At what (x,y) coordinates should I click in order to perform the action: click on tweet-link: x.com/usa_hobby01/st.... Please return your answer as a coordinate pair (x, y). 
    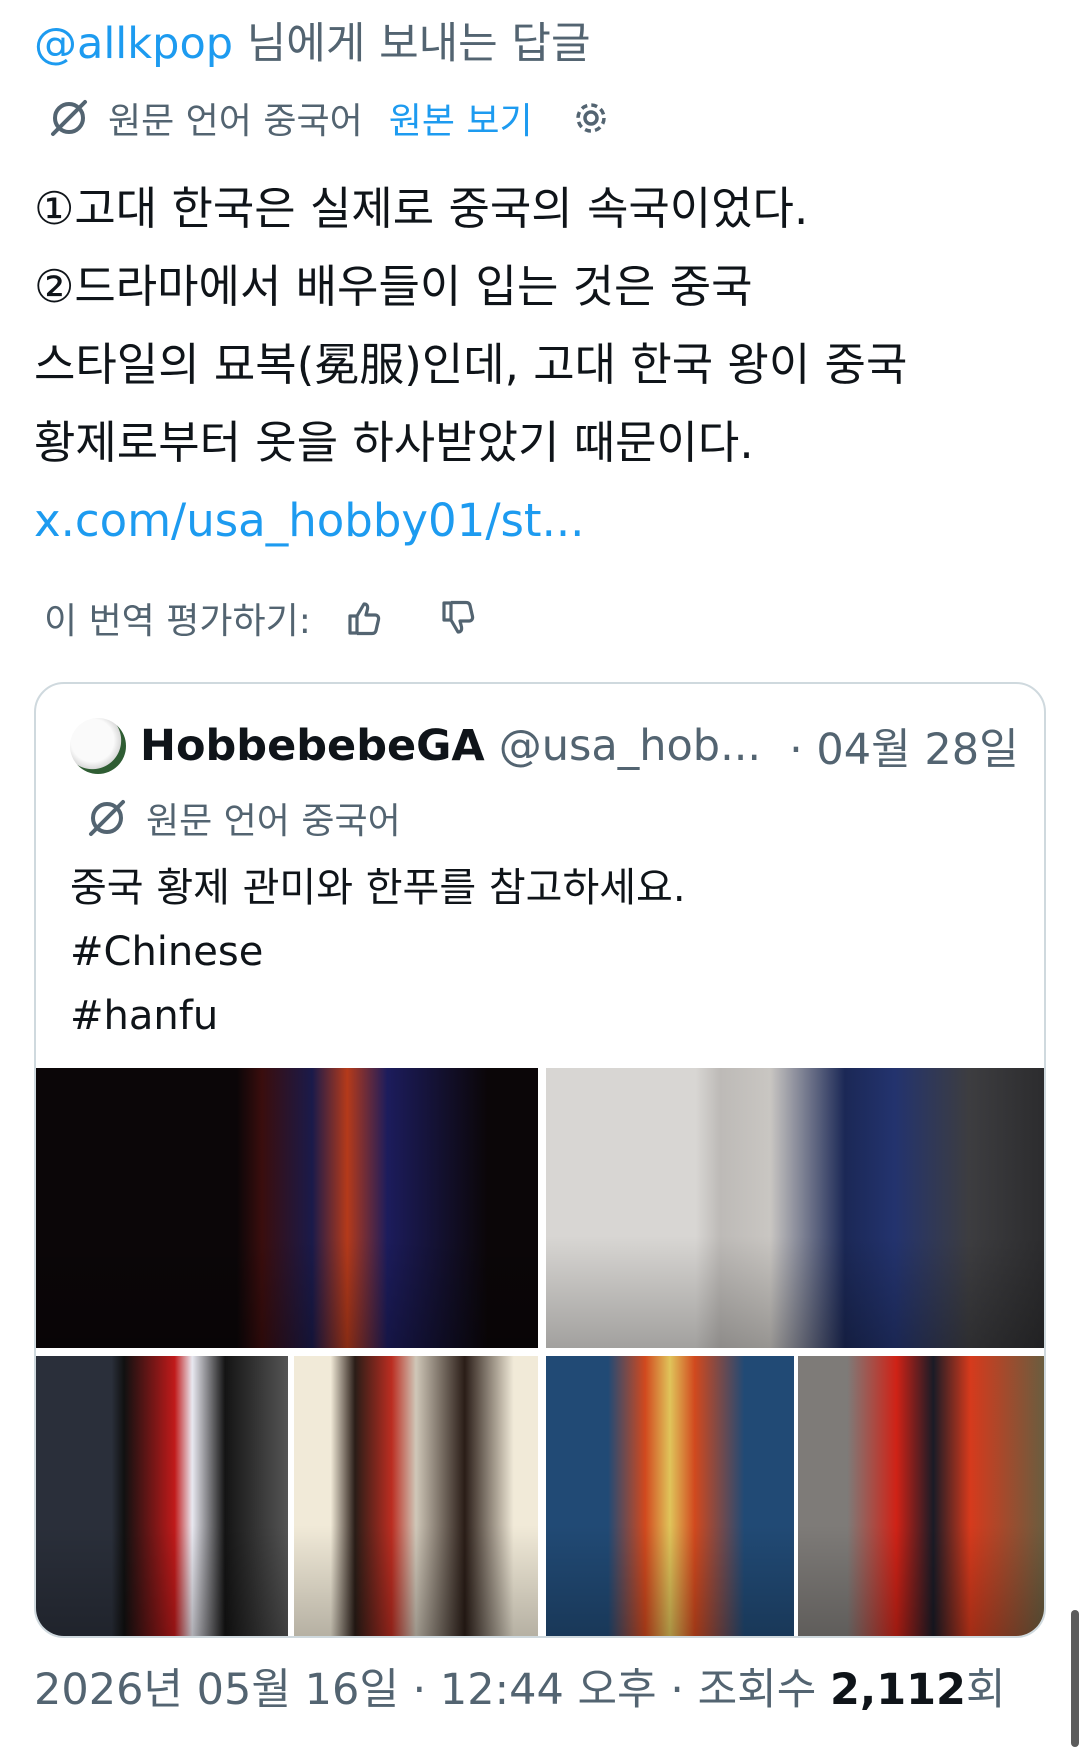
    Looking at the image, I should click on (539, 521).